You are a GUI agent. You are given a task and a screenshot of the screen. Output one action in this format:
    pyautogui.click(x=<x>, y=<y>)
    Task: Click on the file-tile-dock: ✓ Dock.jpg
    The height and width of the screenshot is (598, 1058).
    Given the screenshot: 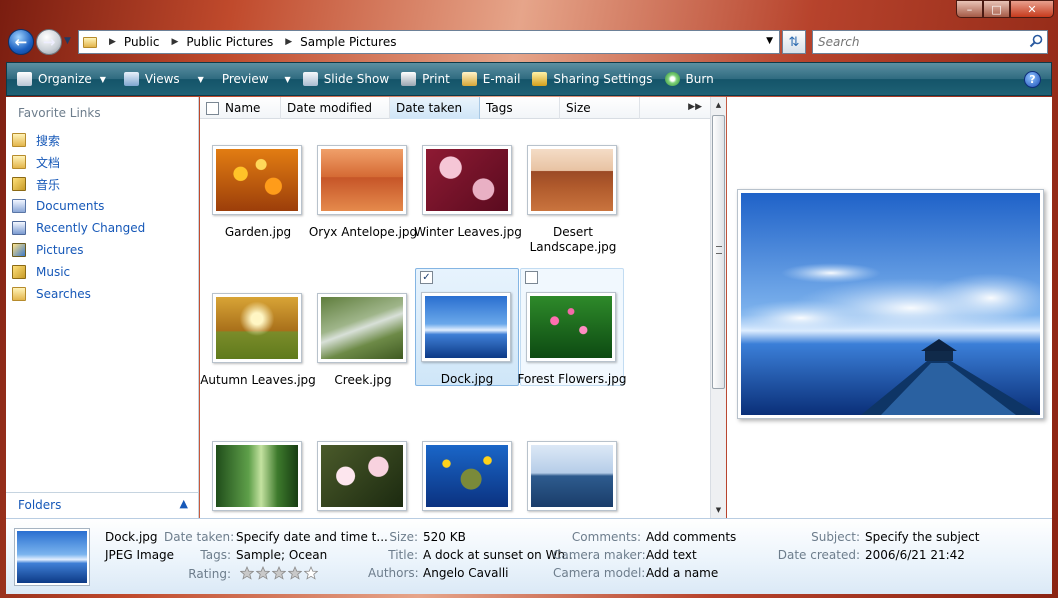 What is the action you would take?
    pyautogui.click(x=467, y=327)
    